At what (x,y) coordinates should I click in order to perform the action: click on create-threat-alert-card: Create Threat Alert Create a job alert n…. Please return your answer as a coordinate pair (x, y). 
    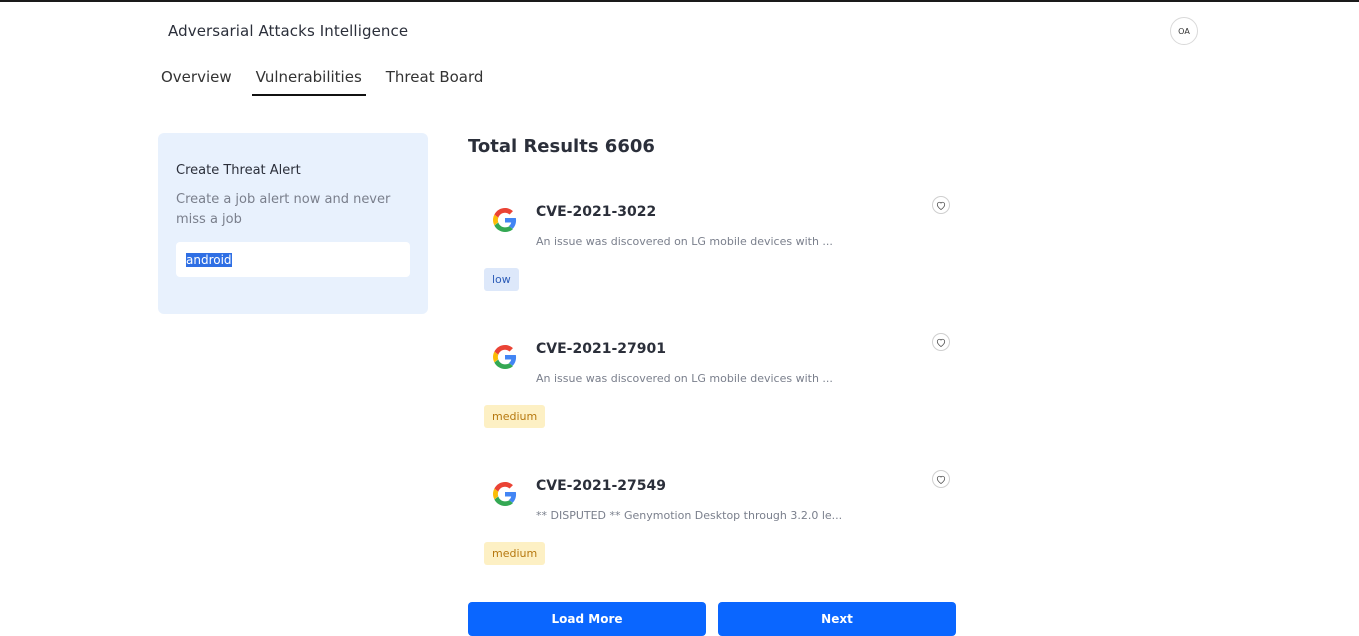
    Looking at the image, I should click on (293, 223).